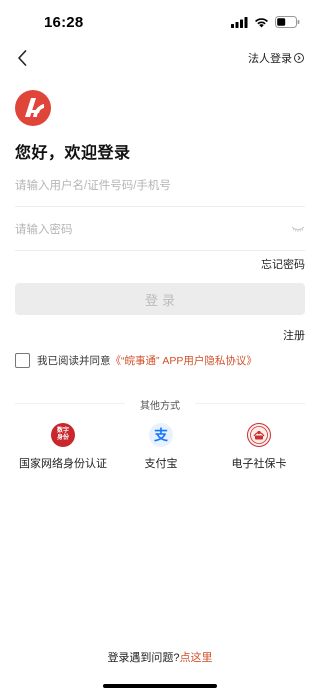 The height and width of the screenshot is (694, 320). What do you see at coordinates (160, 406) in the screenshot?
I see `other-methods-title: 其他方式` at bounding box center [160, 406].